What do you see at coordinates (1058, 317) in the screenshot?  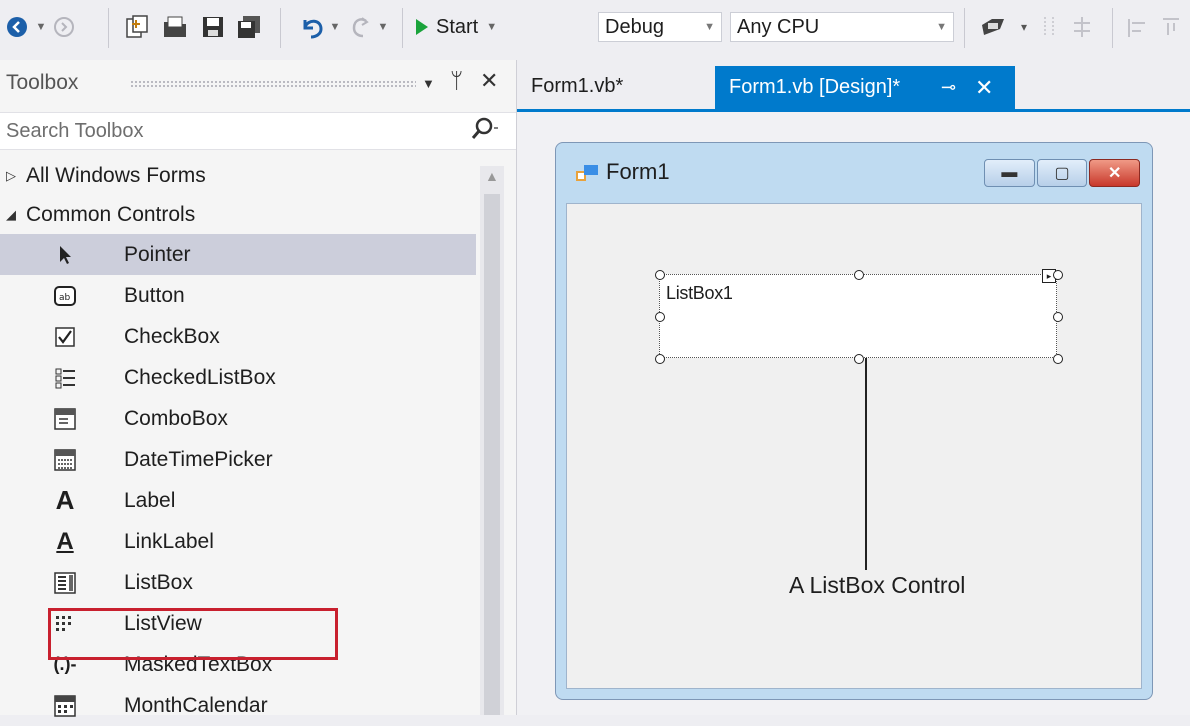 I see `resize-handle-e` at bounding box center [1058, 317].